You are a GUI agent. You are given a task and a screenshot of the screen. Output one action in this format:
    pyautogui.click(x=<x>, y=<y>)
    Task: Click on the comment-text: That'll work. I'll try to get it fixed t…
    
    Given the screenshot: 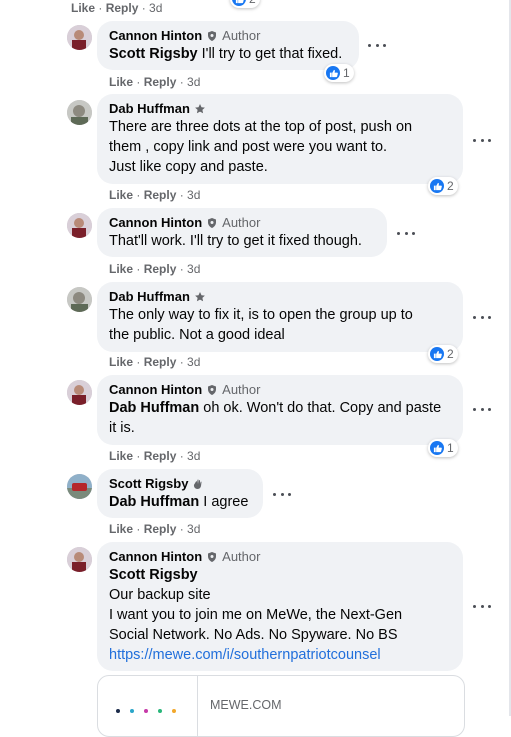 What is the action you would take?
    pyautogui.click(x=235, y=241)
    